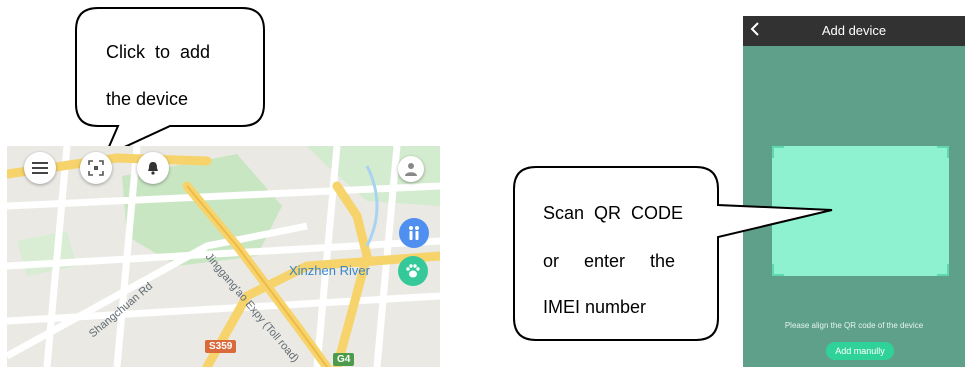 This screenshot has width=966, height=367. I want to click on profile-button, so click(411, 169).